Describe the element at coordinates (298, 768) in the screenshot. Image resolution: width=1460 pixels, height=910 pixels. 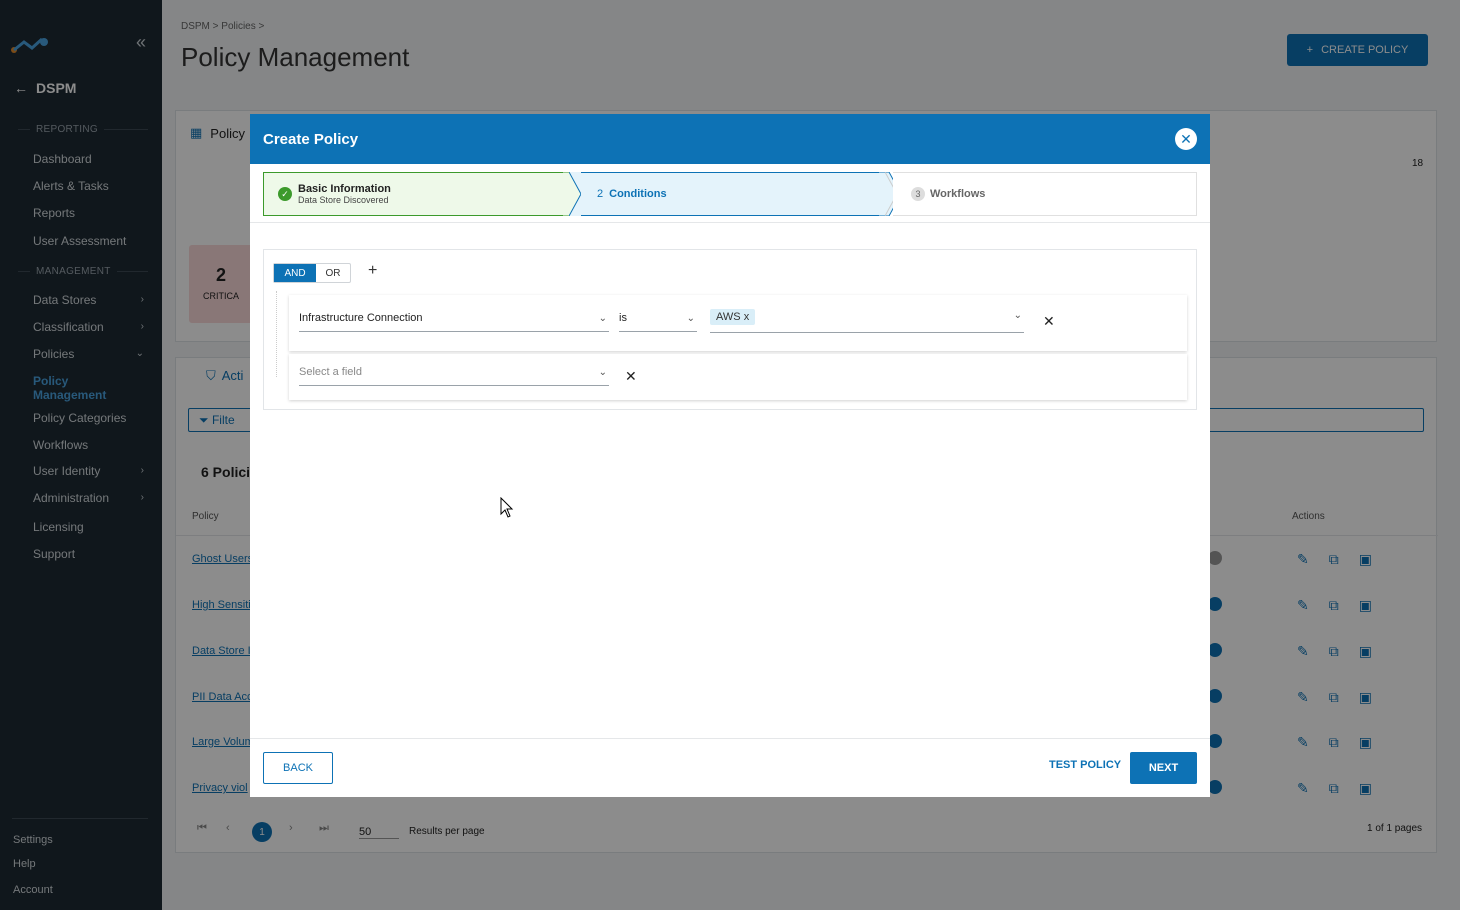
I see `back-button: BACK` at that location.